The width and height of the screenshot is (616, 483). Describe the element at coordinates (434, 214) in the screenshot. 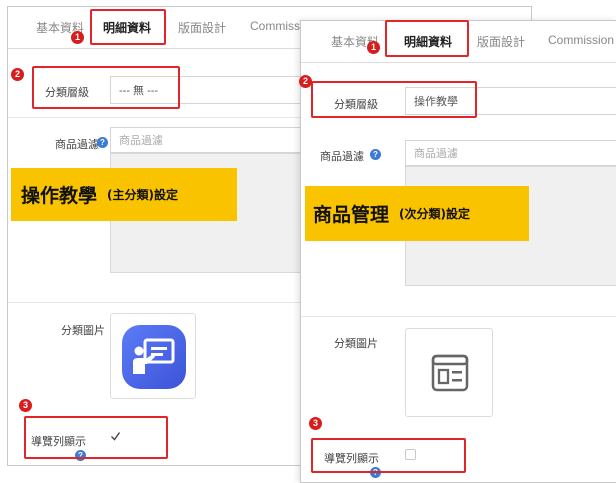

I see `banner-subtitle: (次分類)設定` at that location.